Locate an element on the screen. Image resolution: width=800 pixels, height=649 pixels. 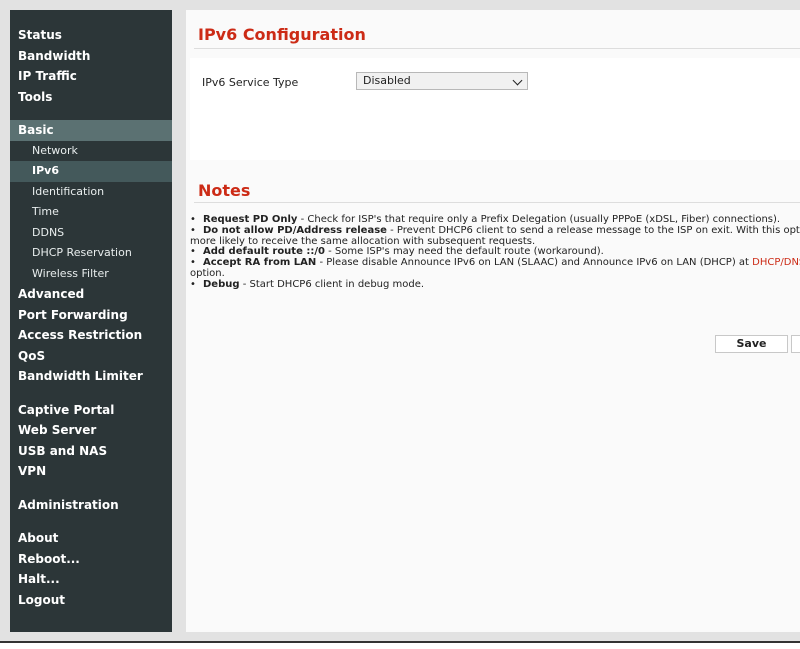
notes-title: Notes is located at coordinates (224, 190).